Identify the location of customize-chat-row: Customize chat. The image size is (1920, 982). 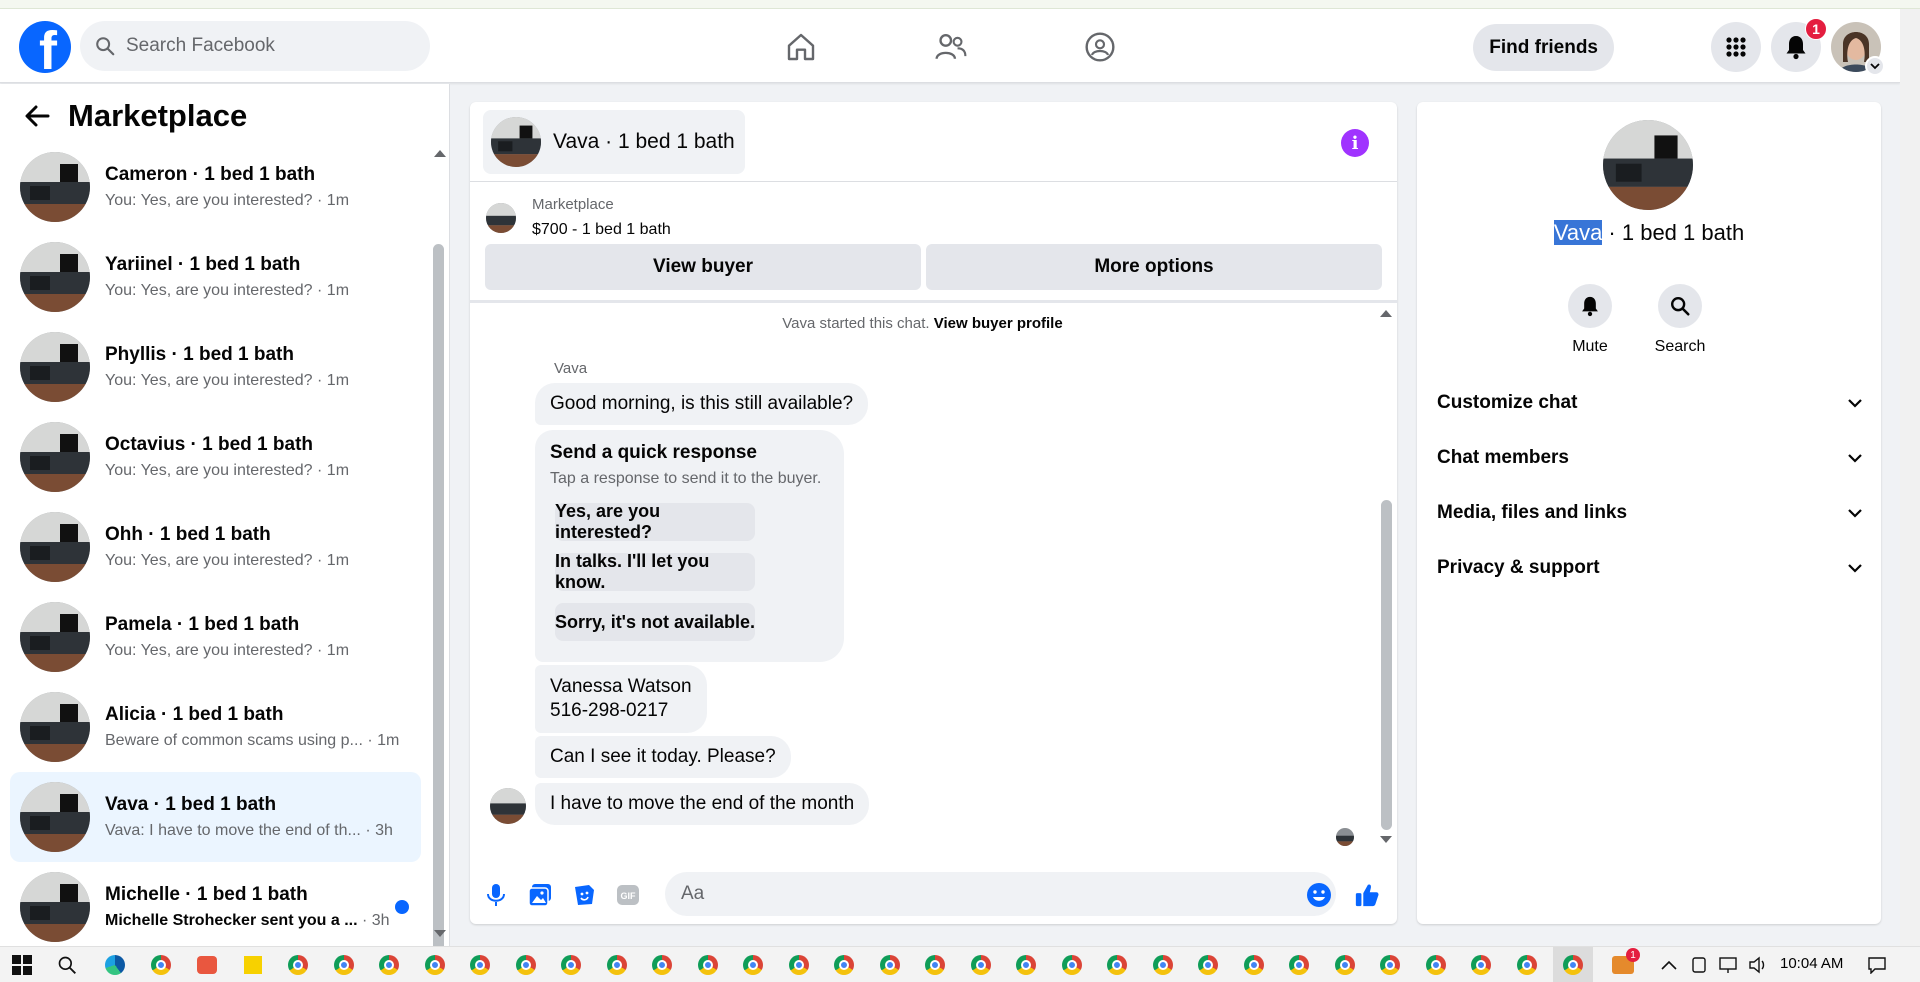
(1649, 403).